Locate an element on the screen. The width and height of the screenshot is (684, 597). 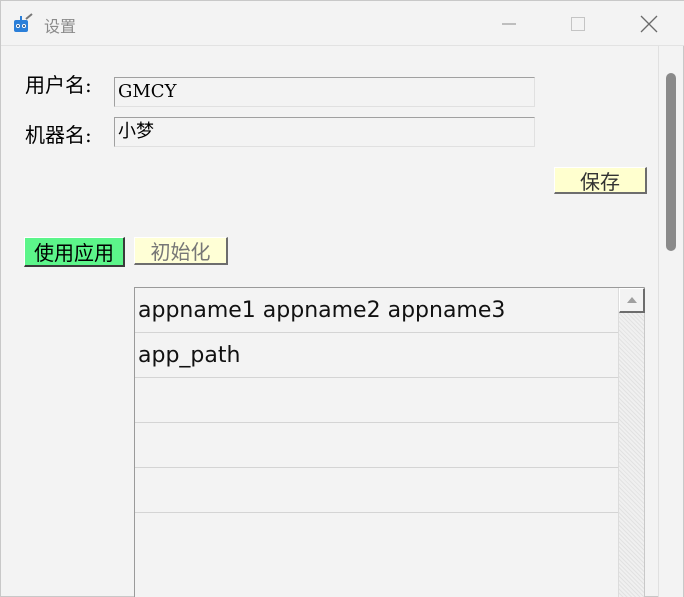
maximize-icon is located at coordinates (578, 23).